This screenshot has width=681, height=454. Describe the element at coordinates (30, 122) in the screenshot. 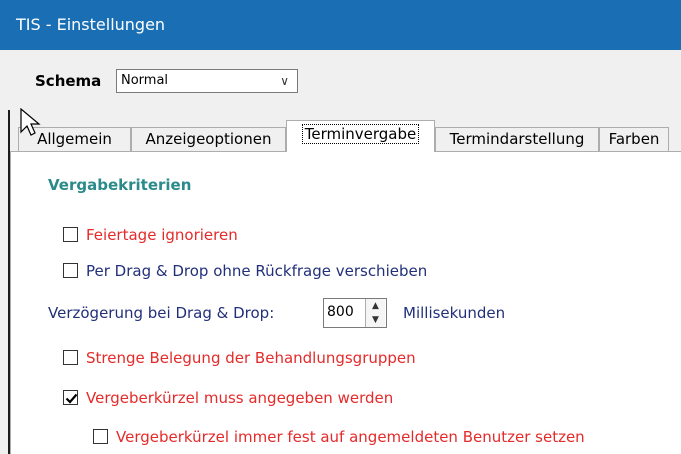

I see `mouse-pointer-icon` at that location.